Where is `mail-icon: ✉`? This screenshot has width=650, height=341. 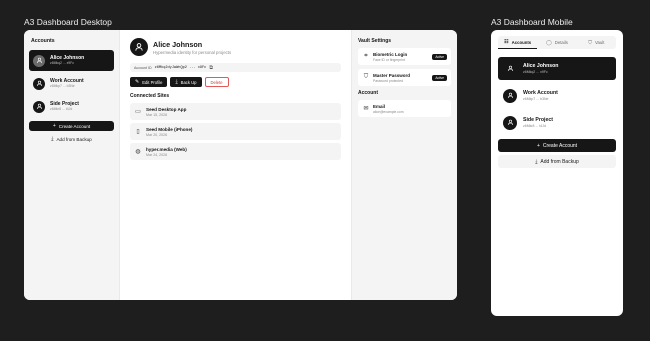 mail-icon: ✉ is located at coordinates (366, 109).